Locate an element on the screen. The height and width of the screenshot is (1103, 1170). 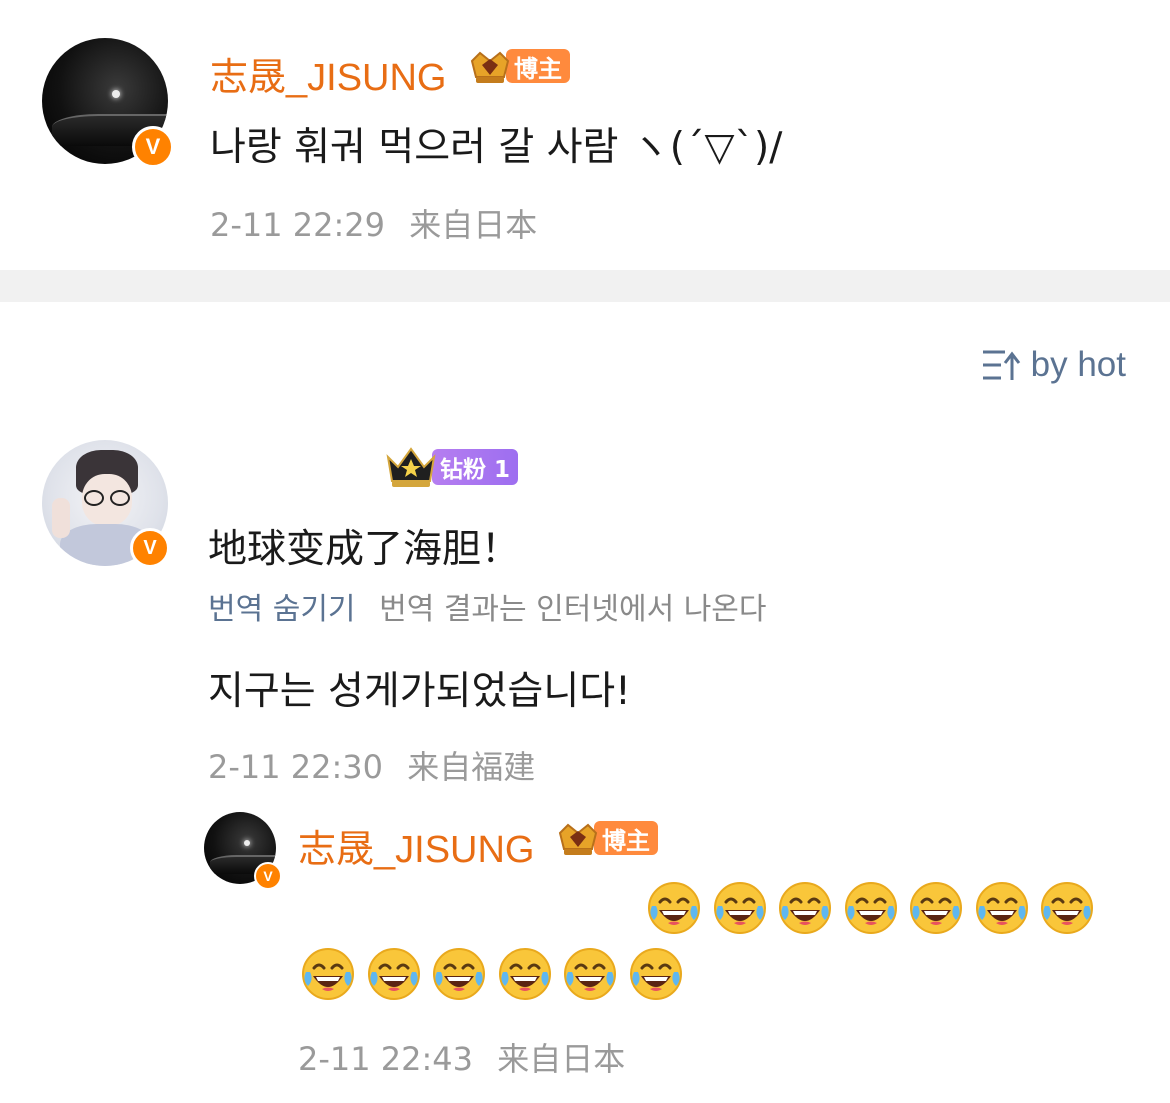
post-time: 2-11 22:29 is located at coordinates (298, 225).